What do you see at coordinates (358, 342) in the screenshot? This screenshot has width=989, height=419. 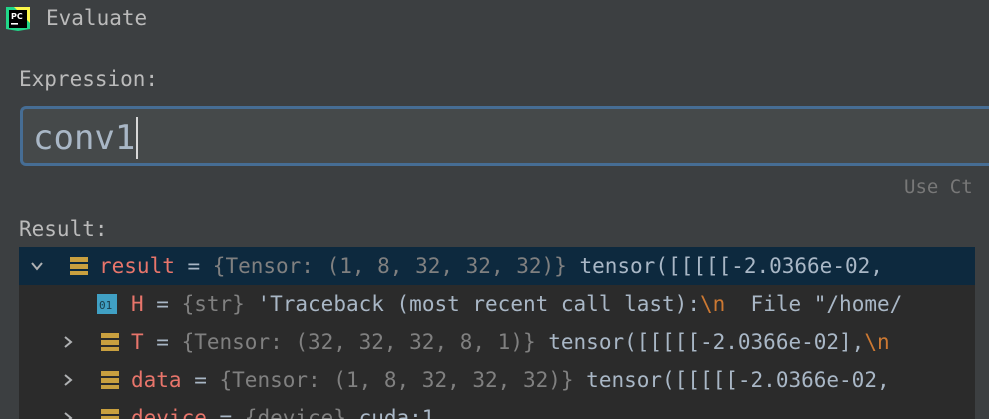 I see `var-type: {Tensor: (32, 32, 32, 8, 1)}` at bounding box center [358, 342].